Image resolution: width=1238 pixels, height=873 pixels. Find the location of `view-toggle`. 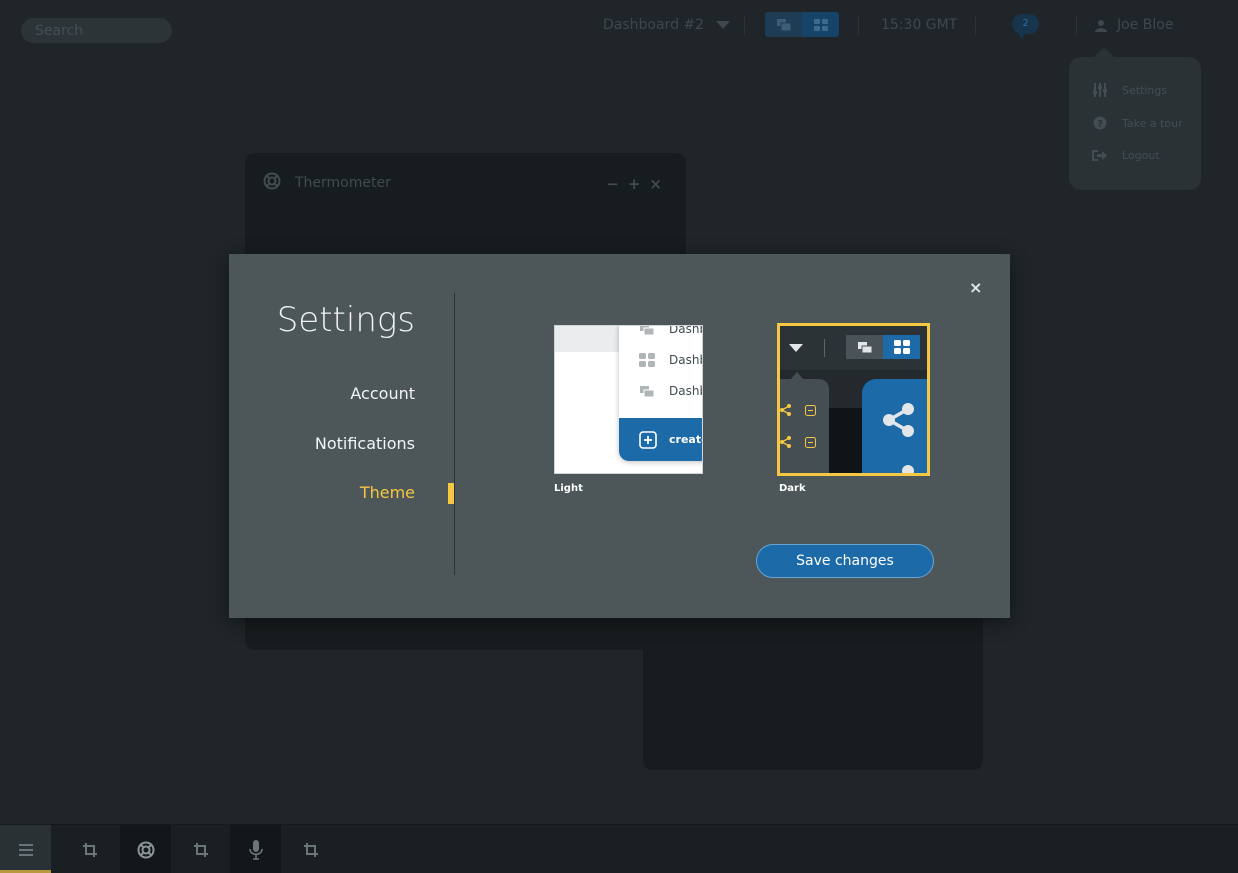

view-toggle is located at coordinates (802, 24).